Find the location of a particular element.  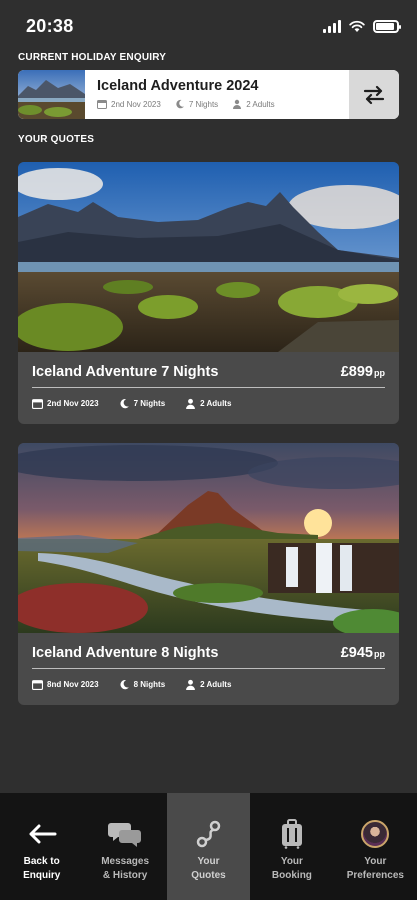

suitcase-icon is located at coordinates (292, 834).